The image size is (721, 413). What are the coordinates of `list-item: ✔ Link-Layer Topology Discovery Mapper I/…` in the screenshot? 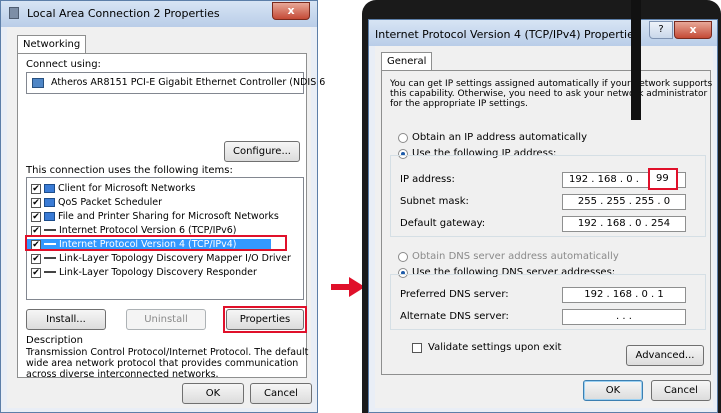 It's located at (161, 259).